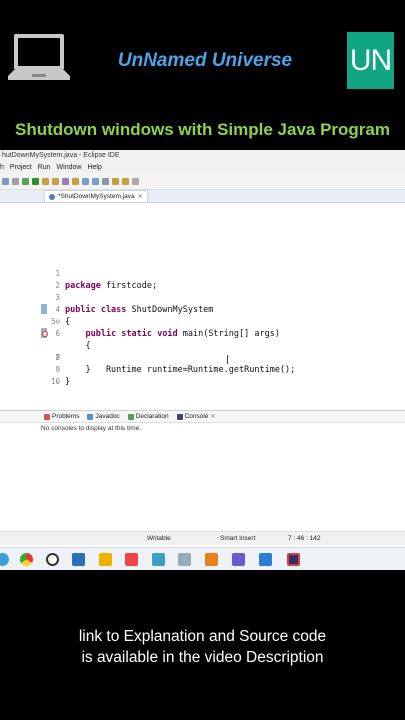  I want to click on app-icon, so click(158, 559).